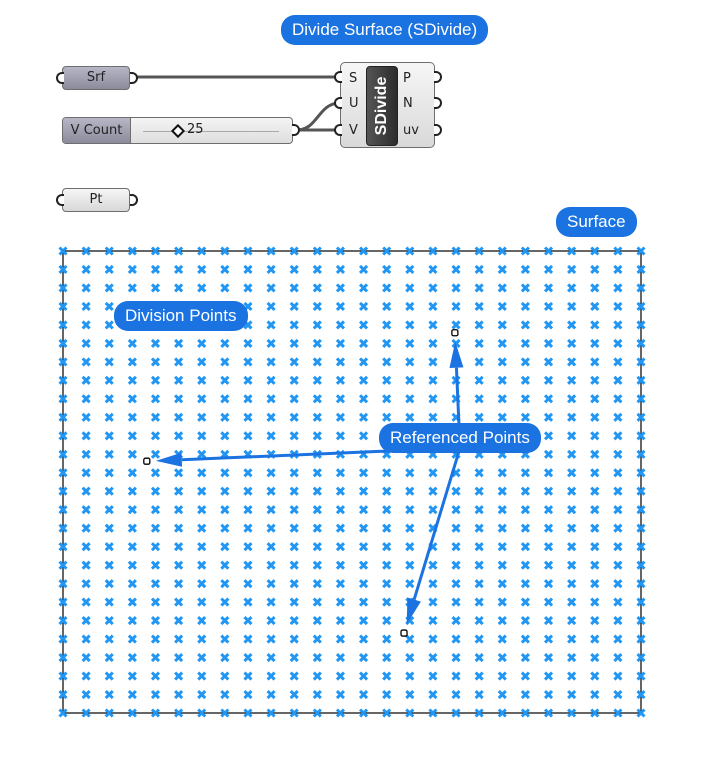 Image resolution: width=712 pixels, height=777 pixels. Describe the element at coordinates (60, 78) in the screenshot. I see `srf-input-grip` at that location.